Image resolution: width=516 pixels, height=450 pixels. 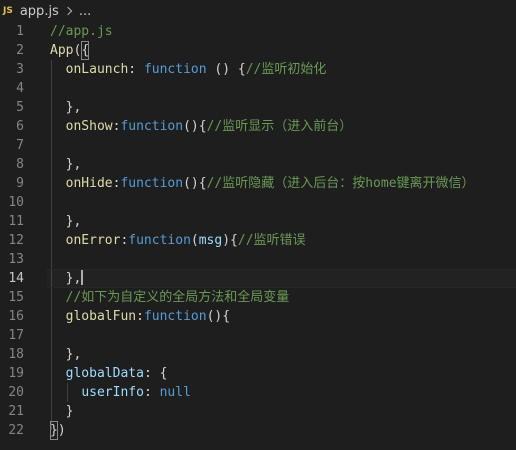 I want to click on line-number: 12, so click(x=16, y=240).